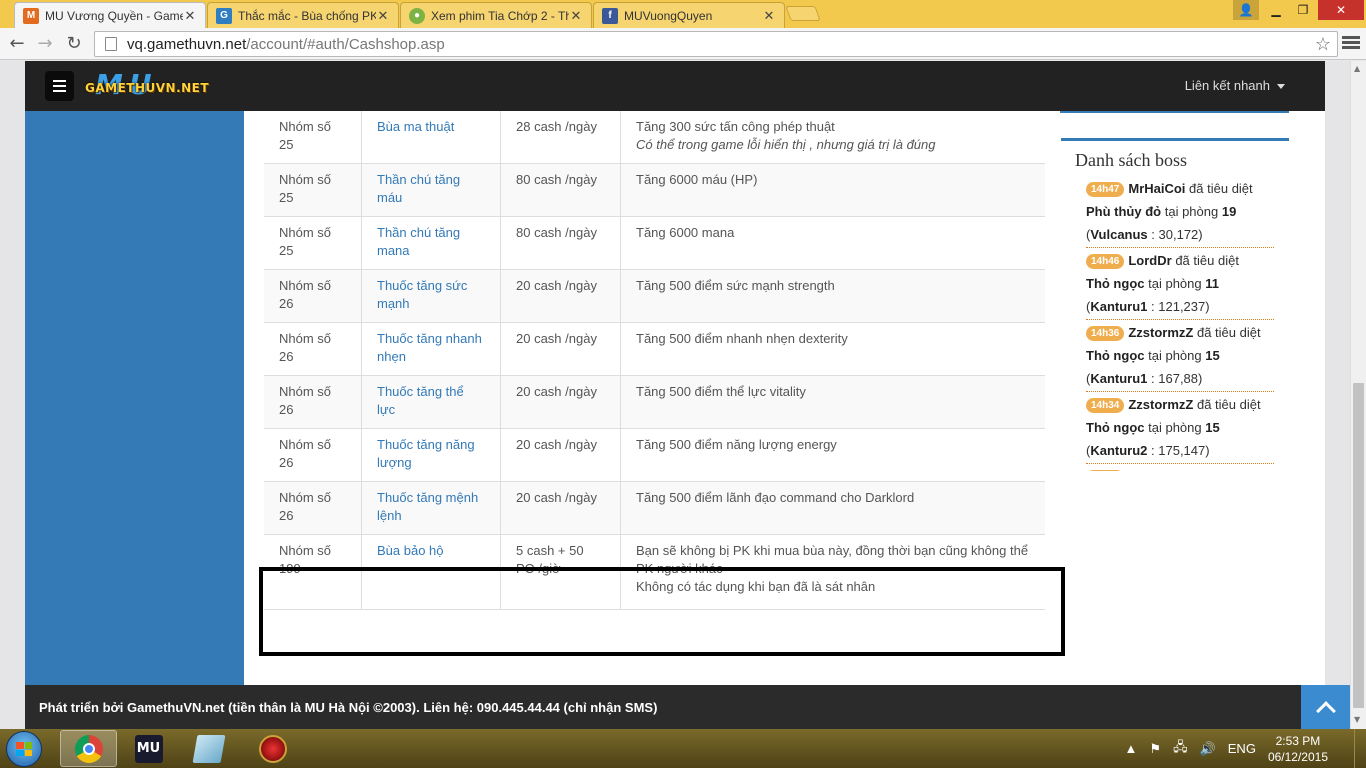  What do you see at coordinates (431, 349) in the screenshot?
I see `item-name-link: Thuốc tăng nhanh nhẹn` at bounding box center [431, 349].